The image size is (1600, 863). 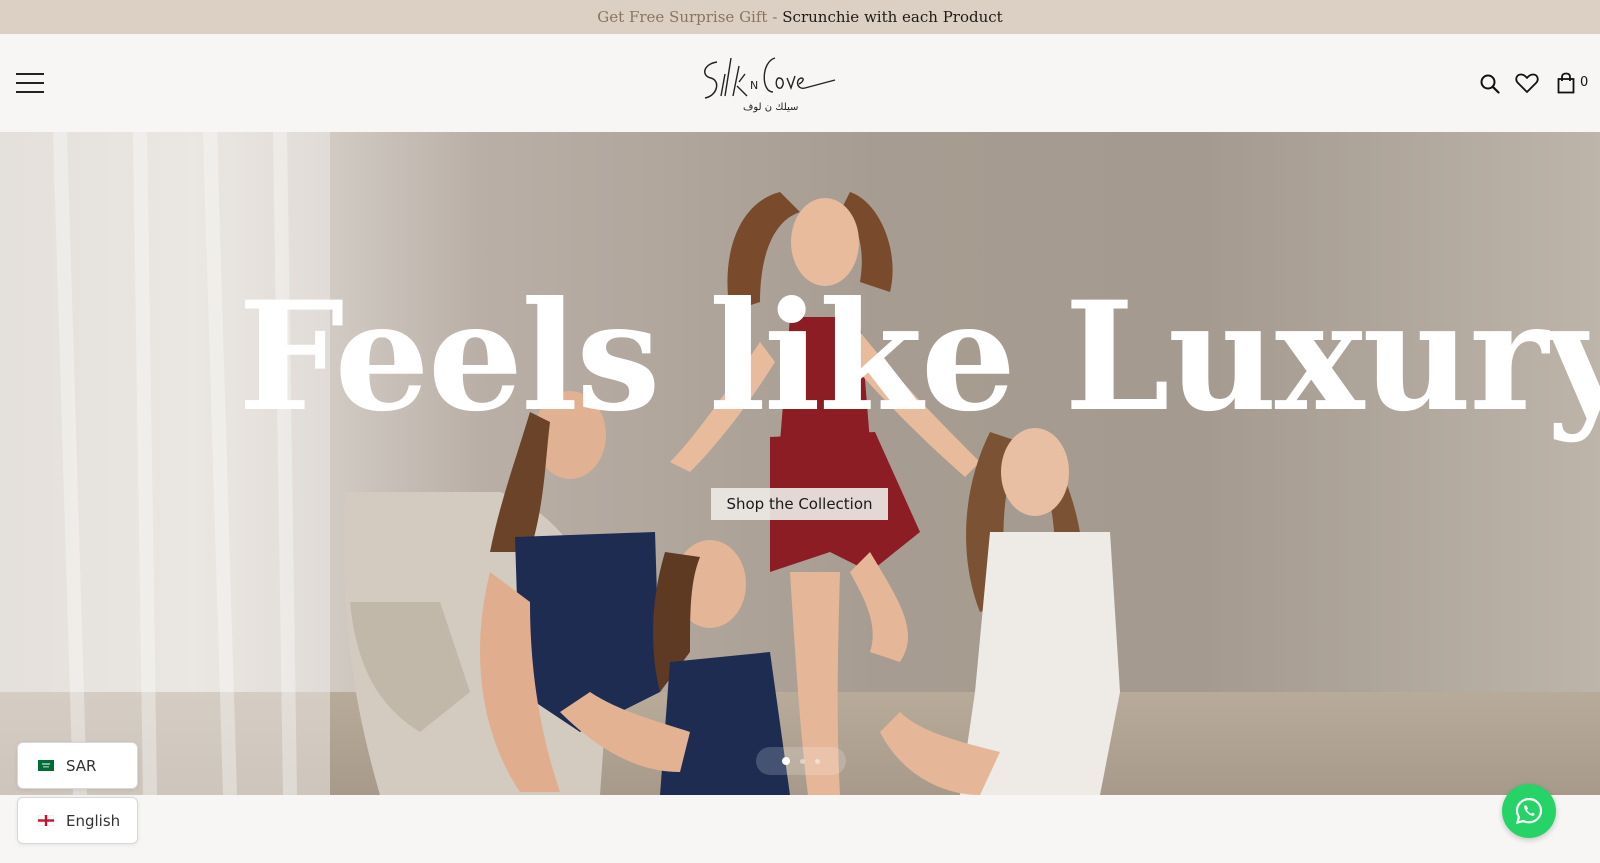 I want to click on shop-collection-button: Shop the Collection, so click(x=799, y=504).